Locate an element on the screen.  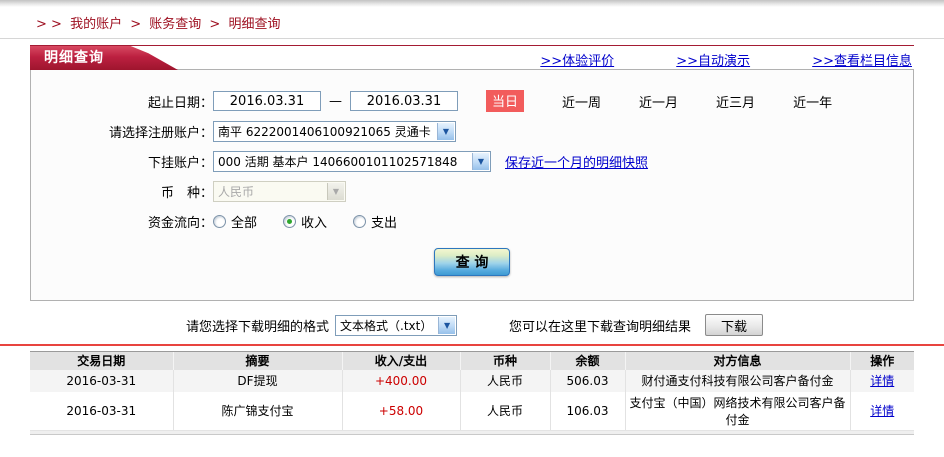
date-dash: — is located at coordinates (335, 101).